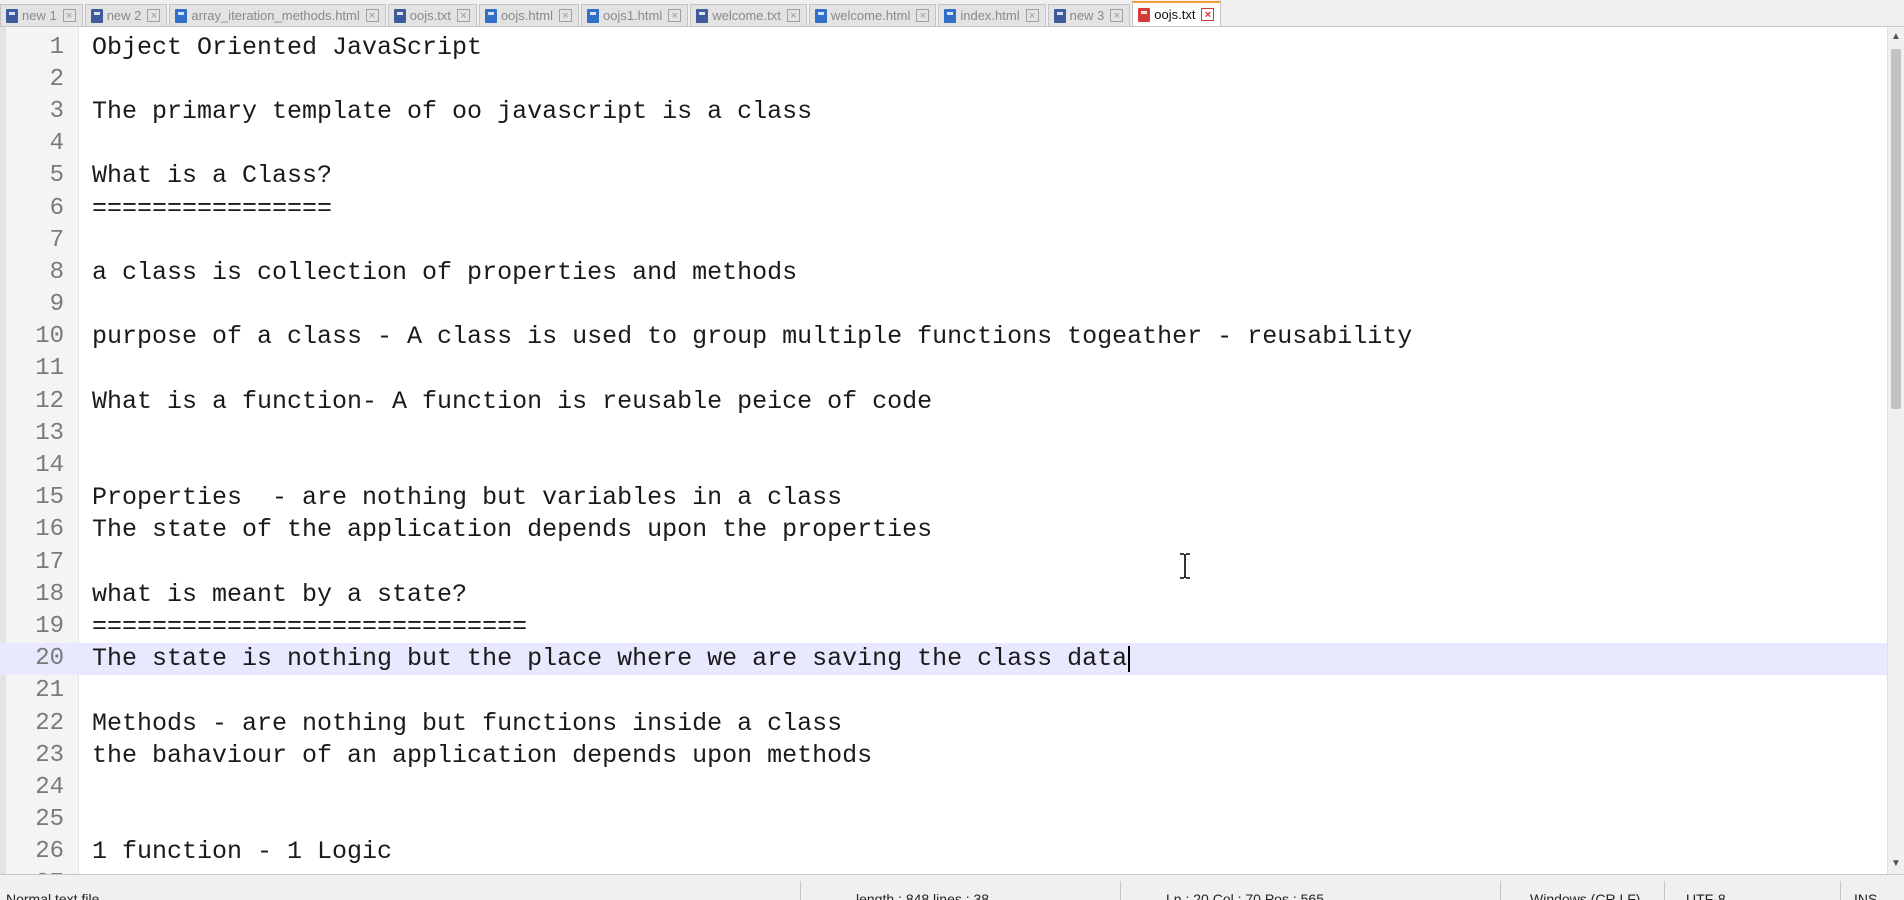  Describe the element at coordinates (944, 787) in the screenshot. I see `editor-line: 24` at that location.